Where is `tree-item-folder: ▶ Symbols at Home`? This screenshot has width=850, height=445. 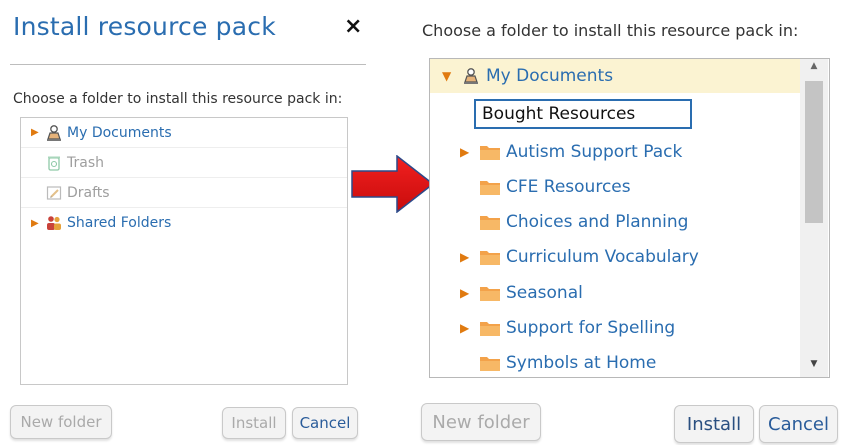 tree-item-folder: ▶ Symbols at Home is located at coordinates (558, 362).